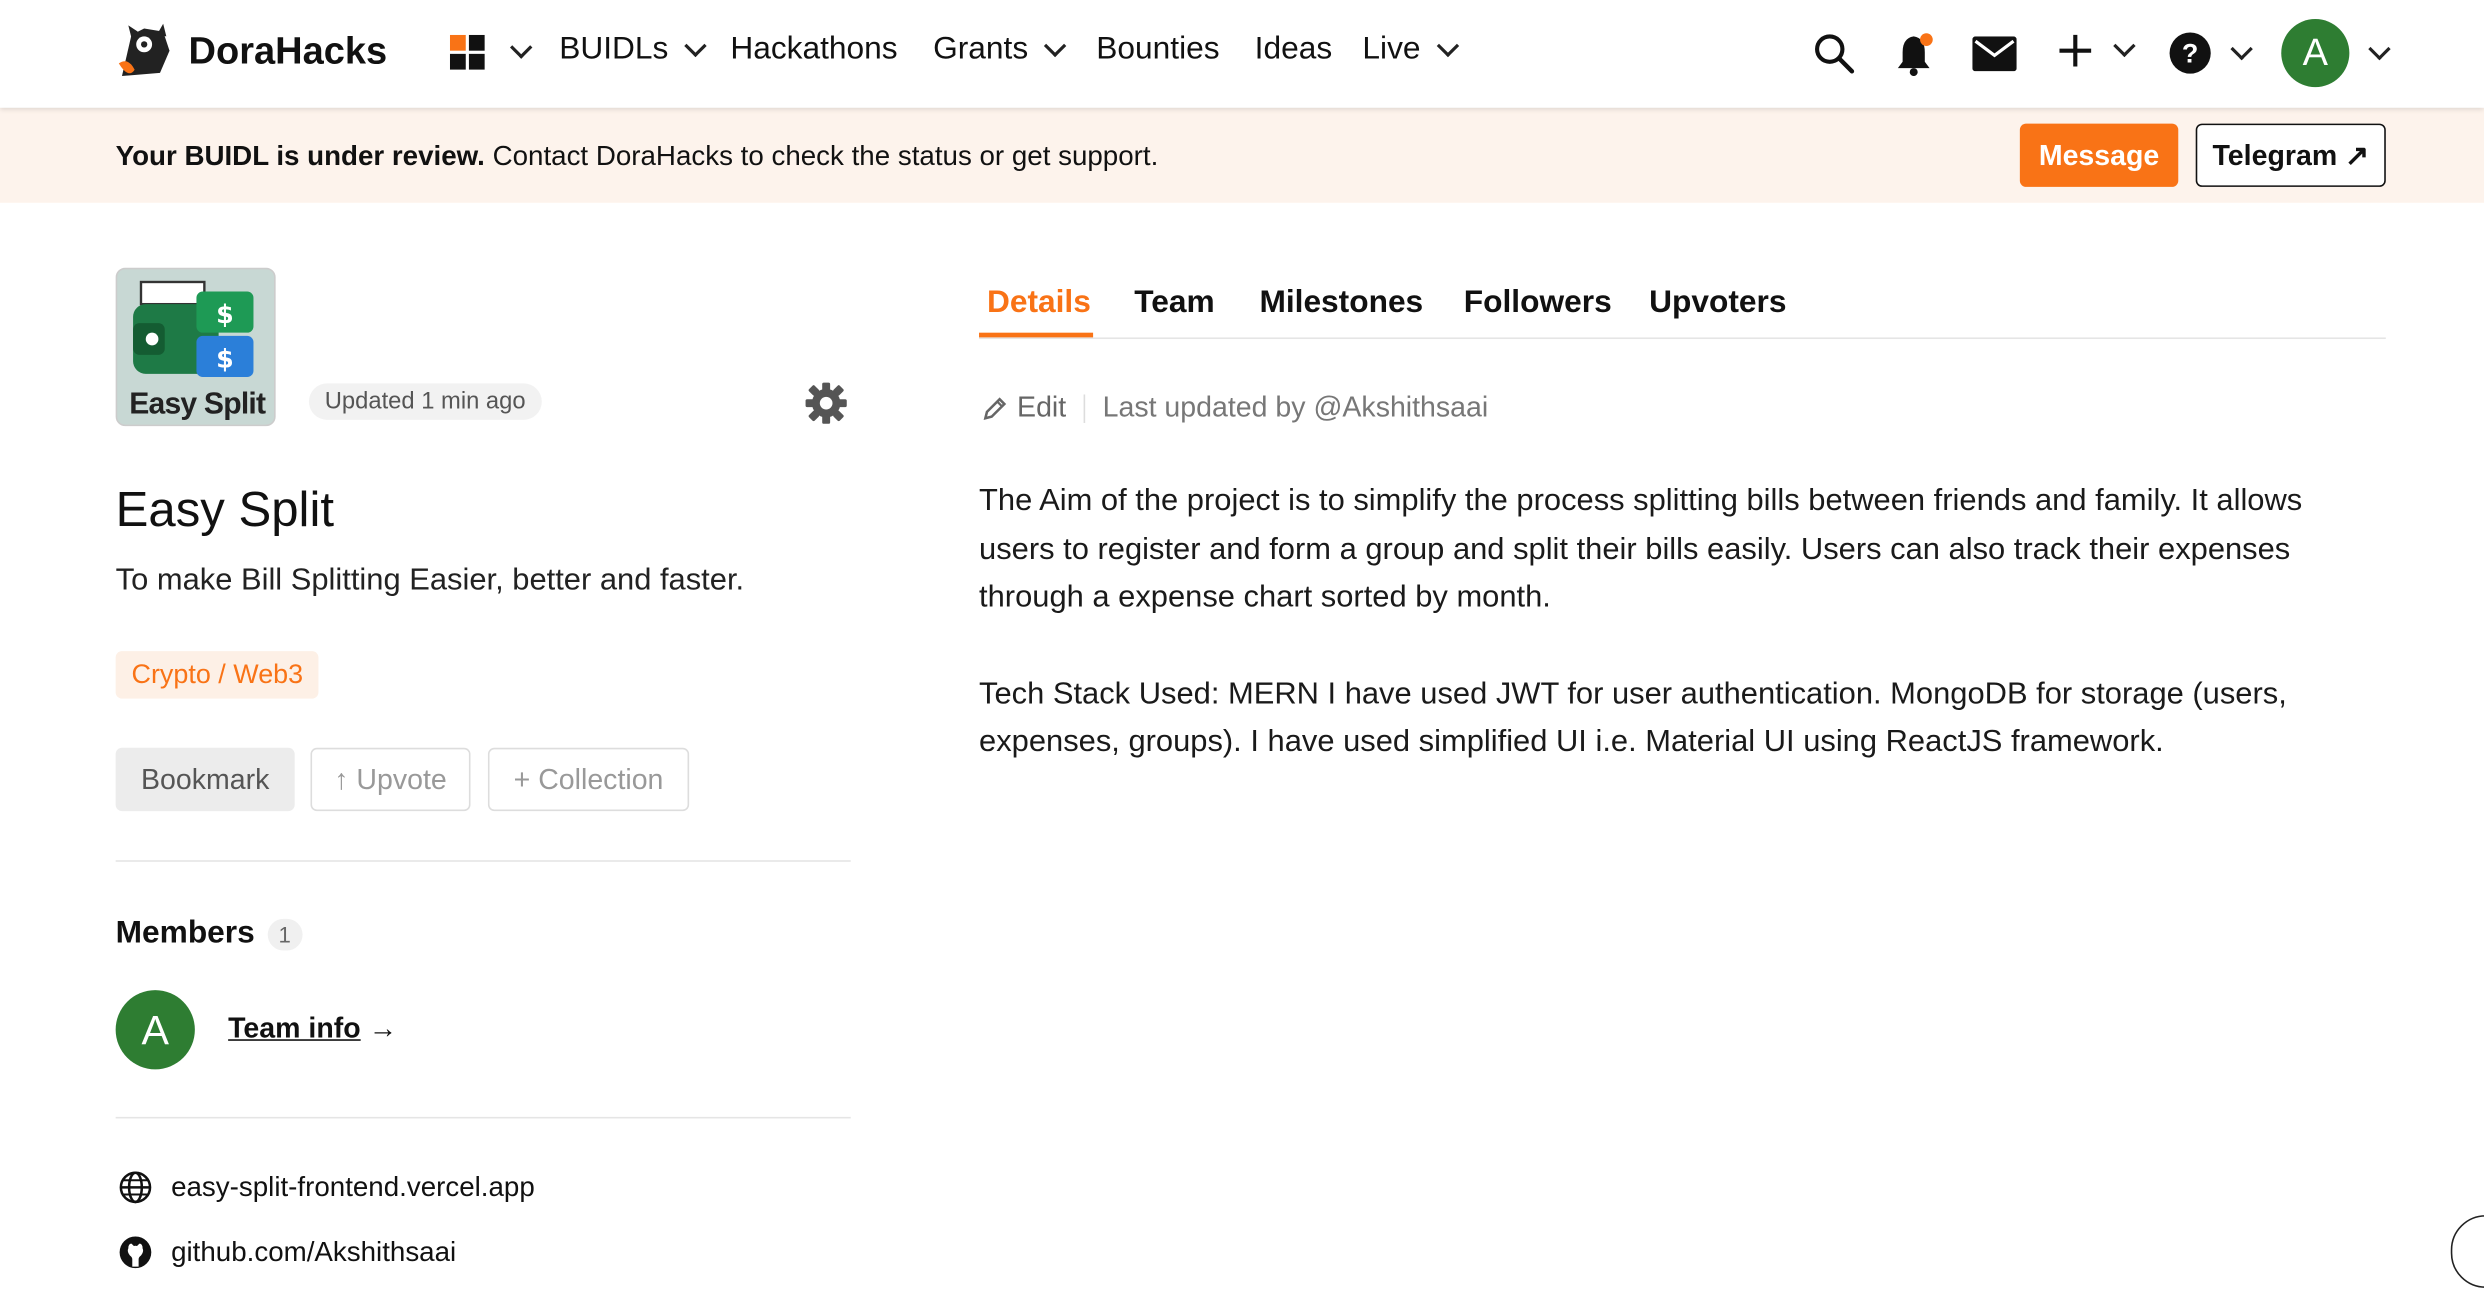 The width and height of the screenshot is (2484, 1302). Describe the element at coordinates (1341, 303) in the screenshot. I see `tab-milestones: Milestones` at that location.